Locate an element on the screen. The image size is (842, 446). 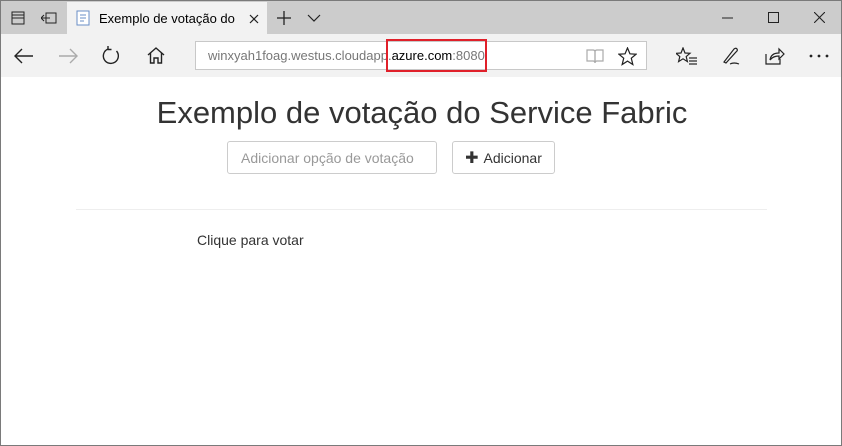
maximize-icon is located at coordinates (773, 17).